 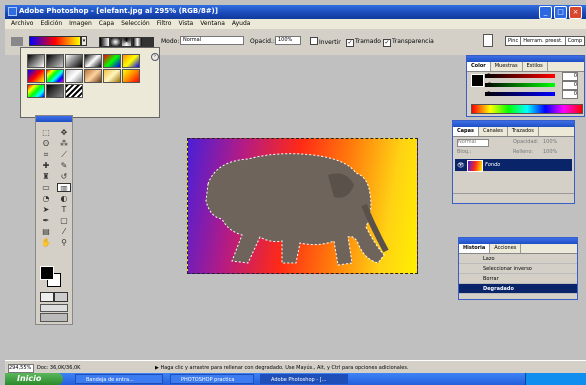 I want to click on green-slider, so click(x=520, y=85).